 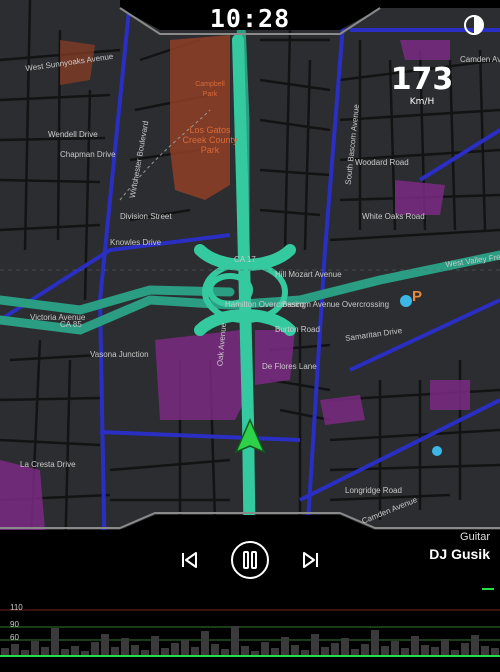 I want to click on street-label: De Flores Lane, so click(x=289, y=366).